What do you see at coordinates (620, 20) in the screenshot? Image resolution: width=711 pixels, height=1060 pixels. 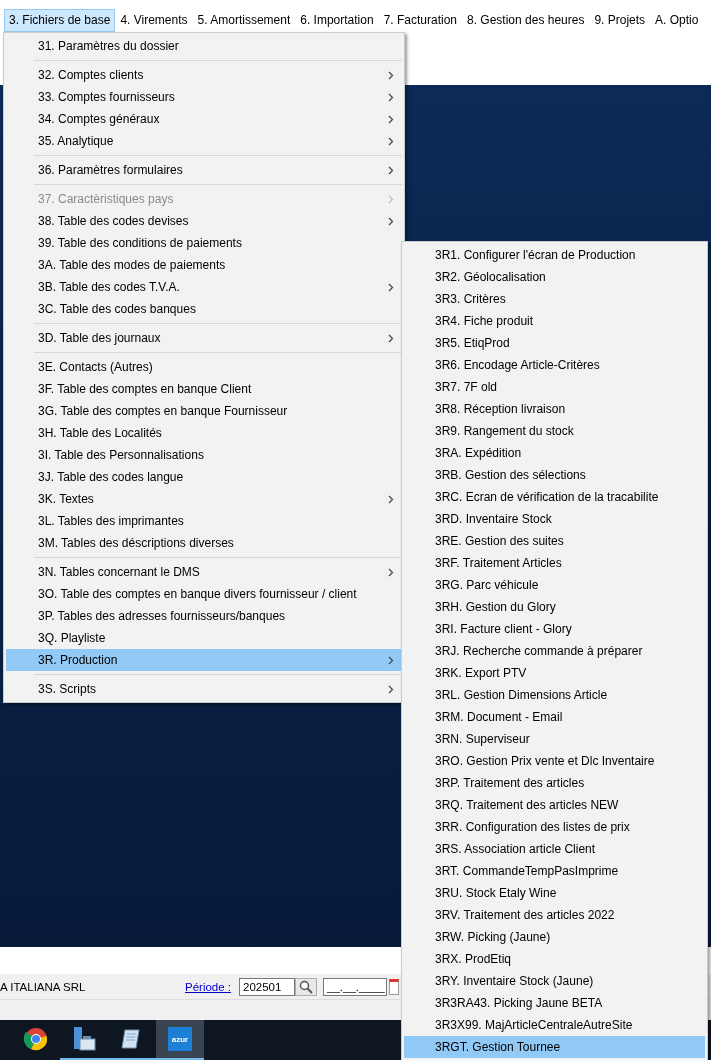 I see `menu-bar-item: 9. Projets` at bounding box center [620, 20].